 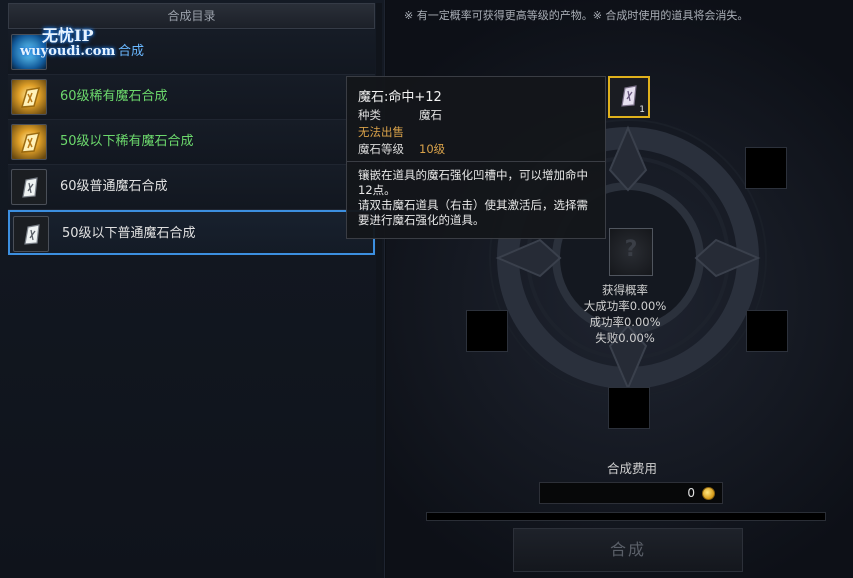 I want to click on recipe-label: 50级以下稀有魔石合成, so click(x=127, y=141).